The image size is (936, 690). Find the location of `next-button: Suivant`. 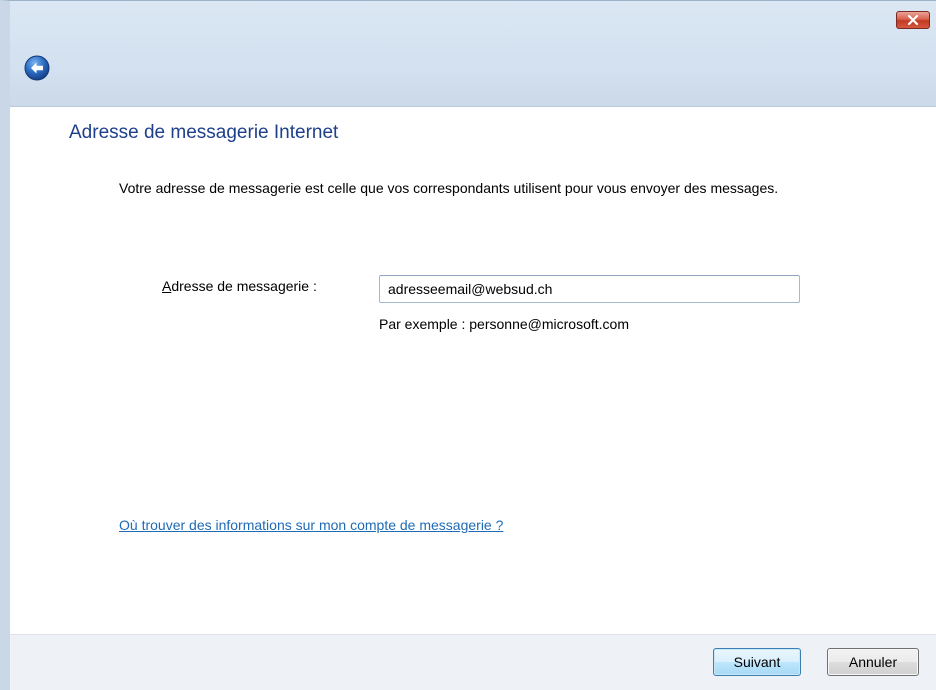

next-button: Suivant is located at coordinates (757, 662).